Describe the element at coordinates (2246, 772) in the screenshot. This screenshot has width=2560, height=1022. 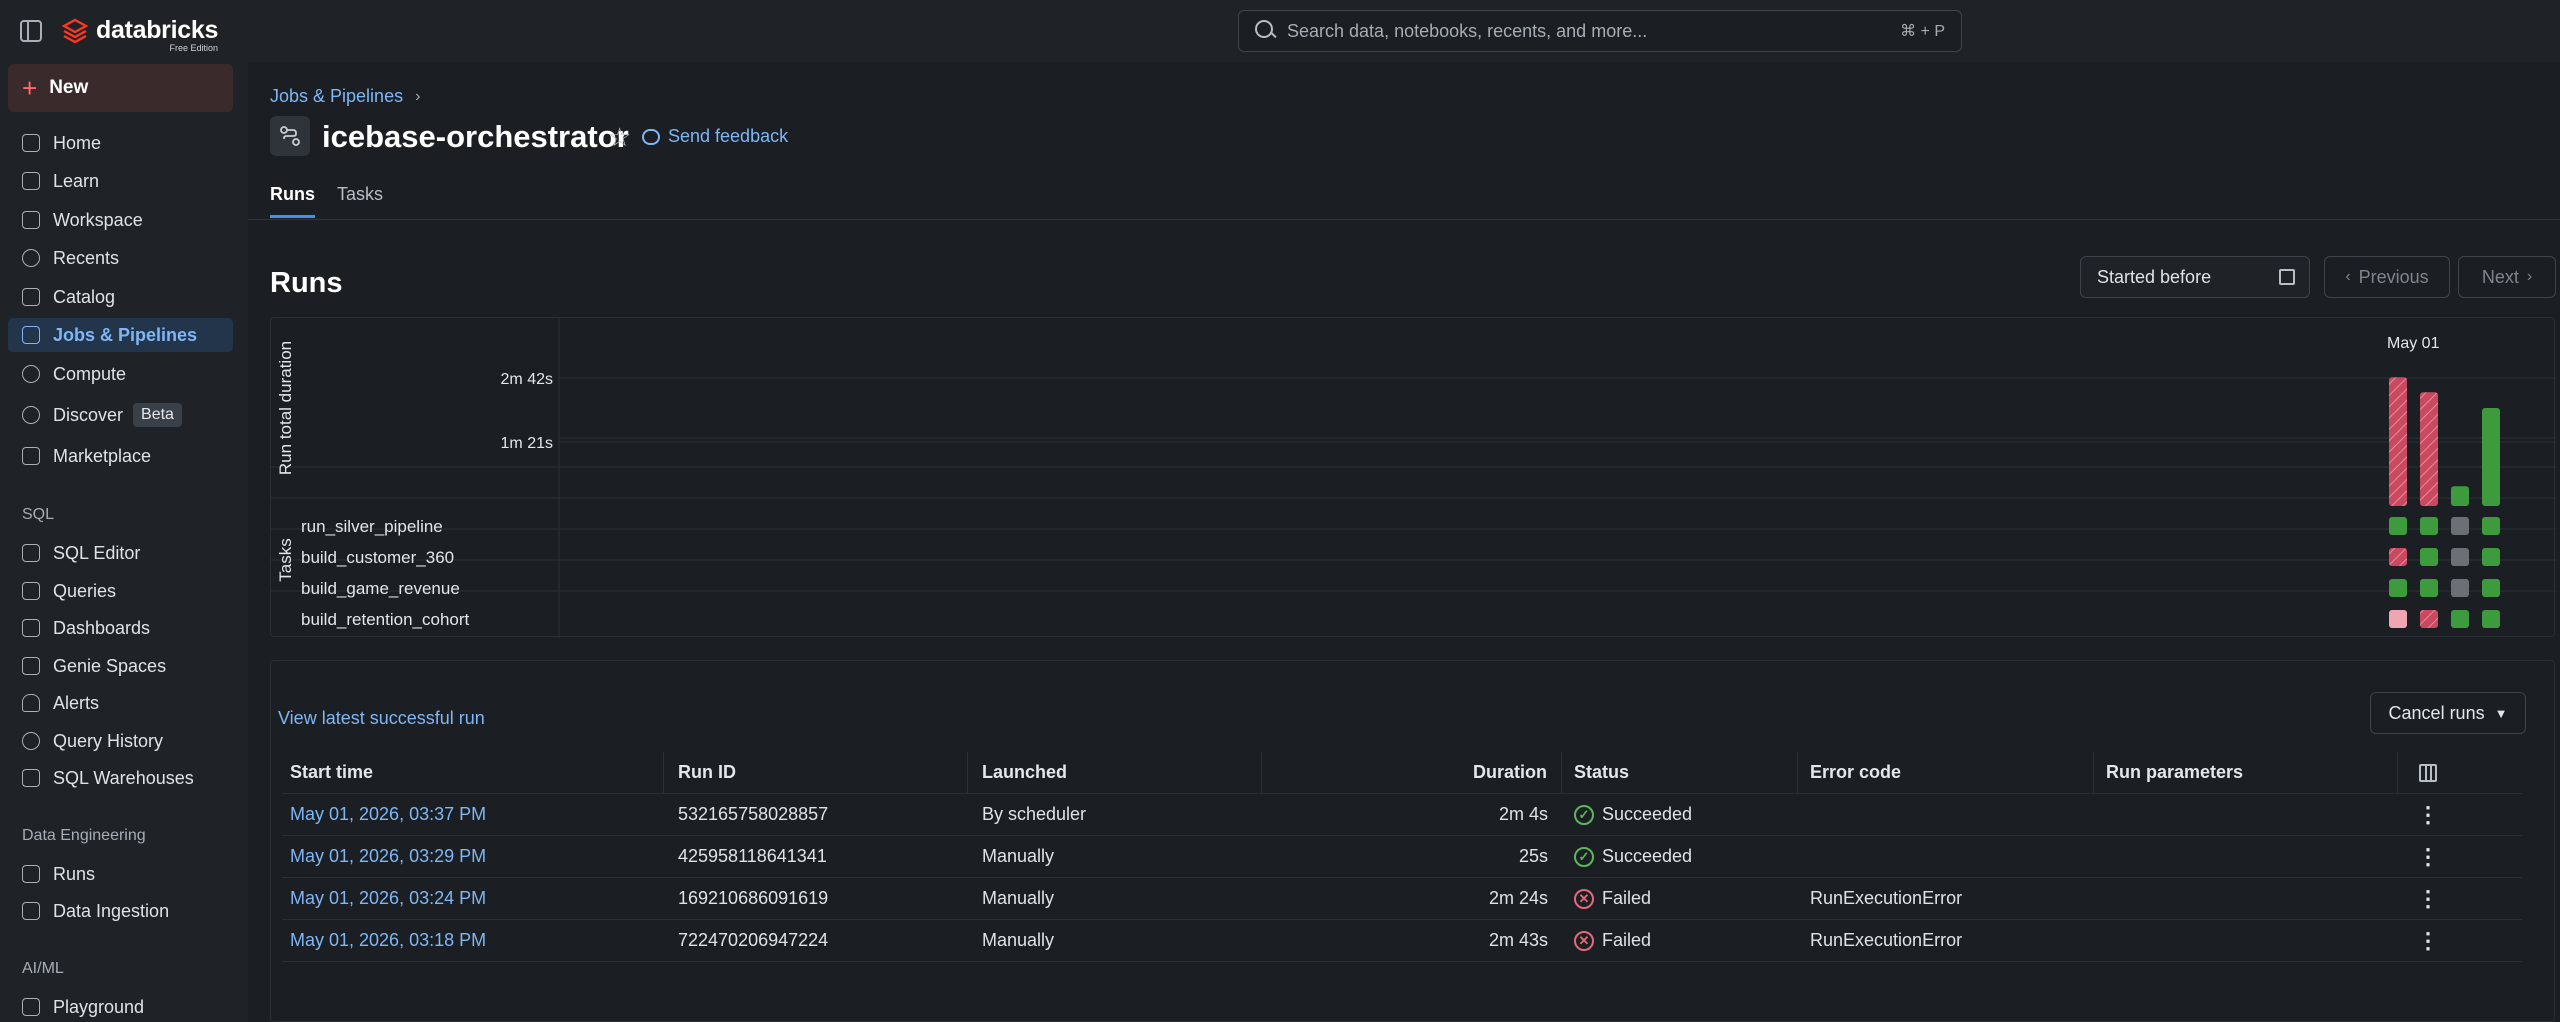
I see `column-header-run-parameters: Run parameters` at that location.